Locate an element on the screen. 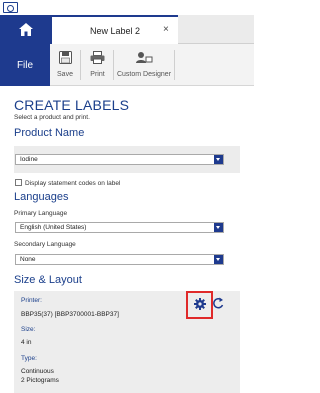  refresh-icon is located at coordinates (218, 303).